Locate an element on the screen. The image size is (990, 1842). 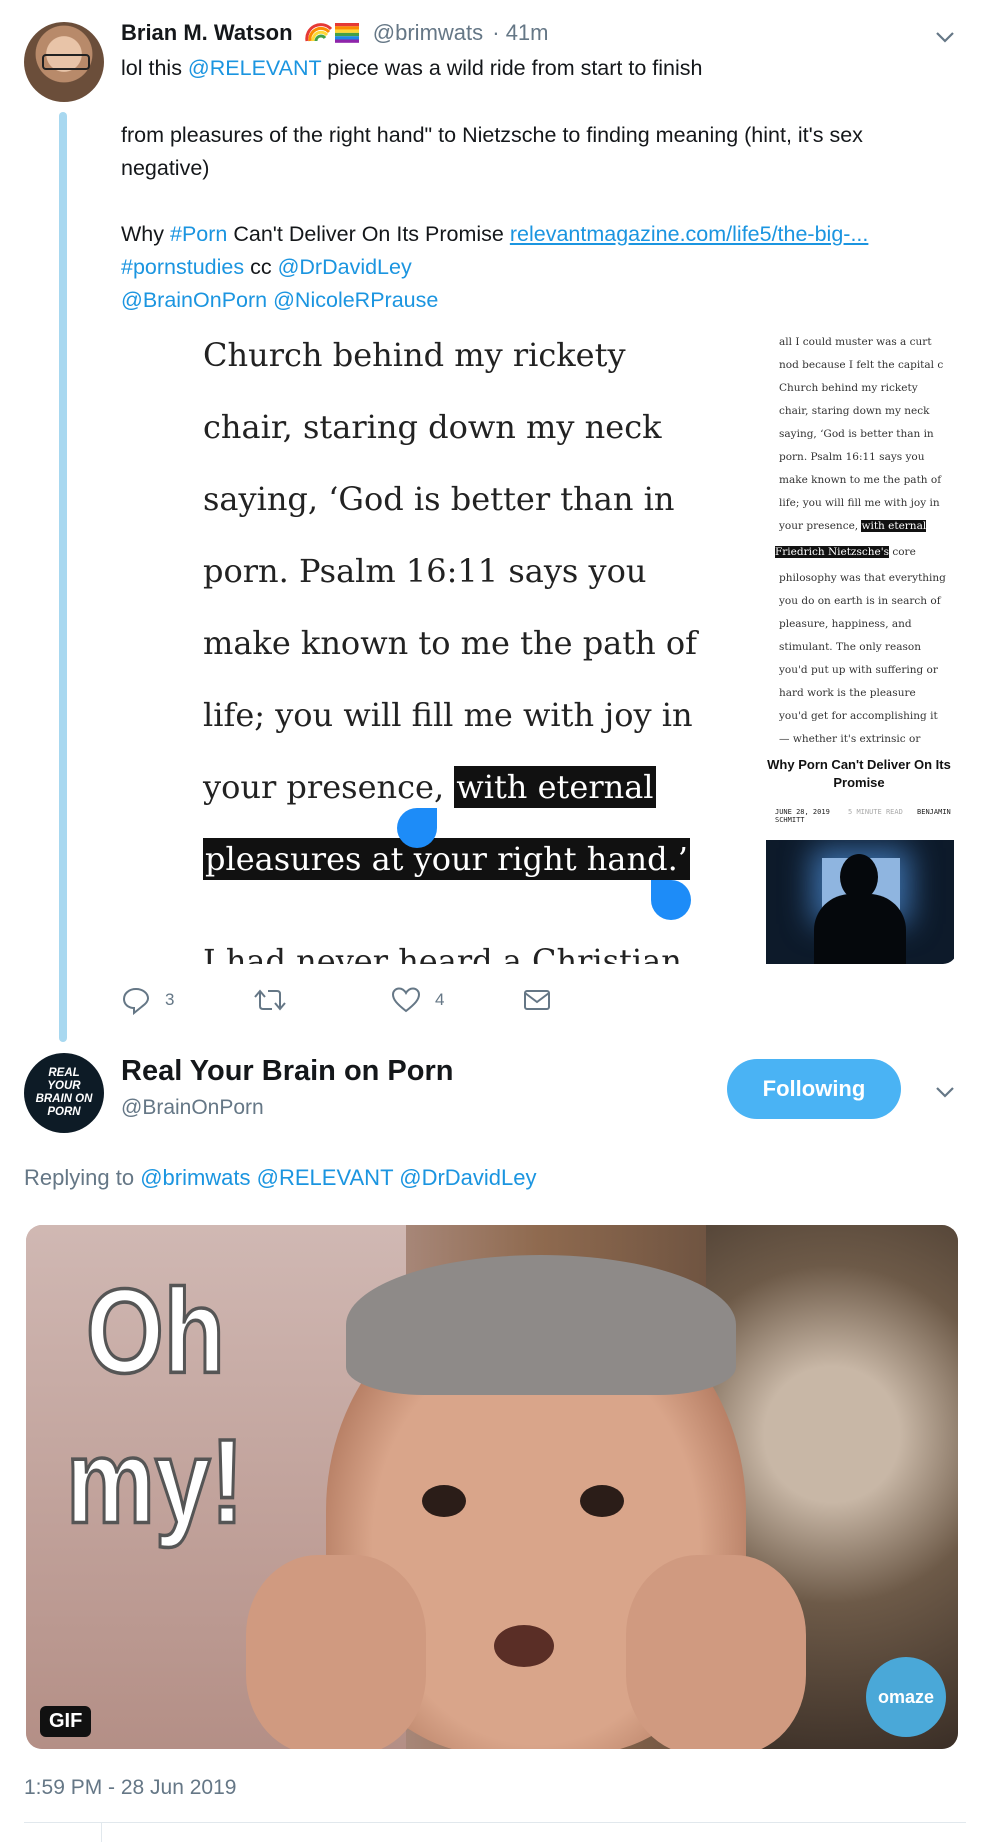
hashtag-link: #pornstudies is located at coordinates (182, 267).